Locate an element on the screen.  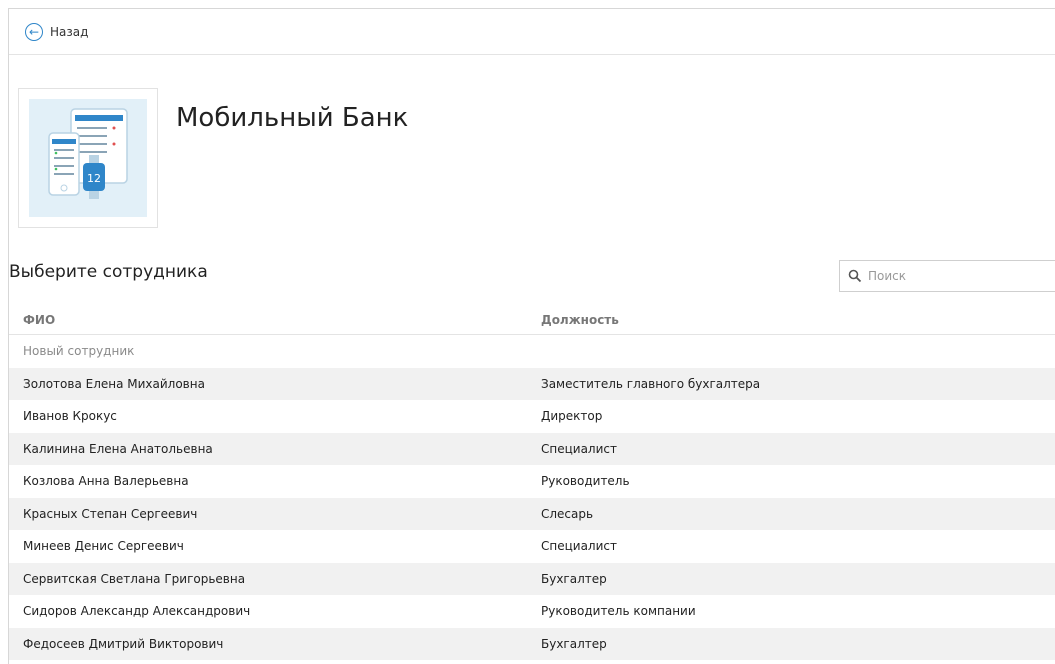
arrow-left-circle-icon: ← is located at coordinates (34, 31).